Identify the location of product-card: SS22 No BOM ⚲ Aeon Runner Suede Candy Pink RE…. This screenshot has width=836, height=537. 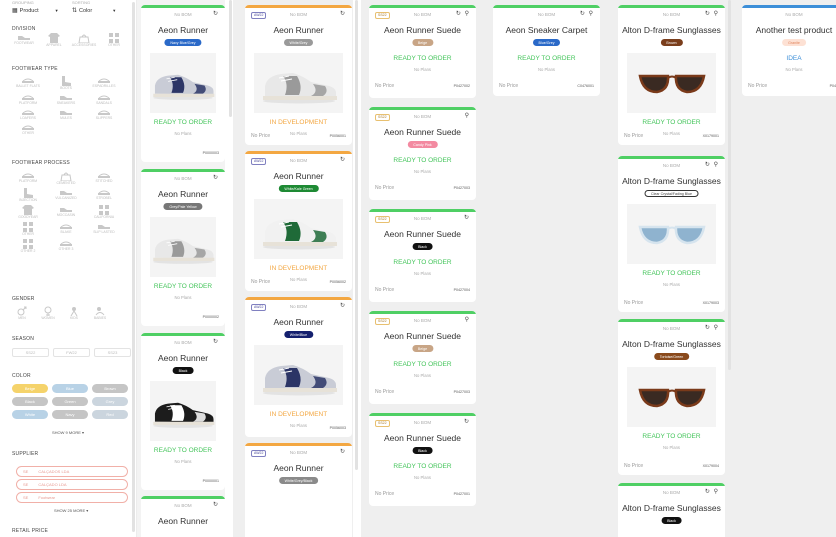
(422, 153).